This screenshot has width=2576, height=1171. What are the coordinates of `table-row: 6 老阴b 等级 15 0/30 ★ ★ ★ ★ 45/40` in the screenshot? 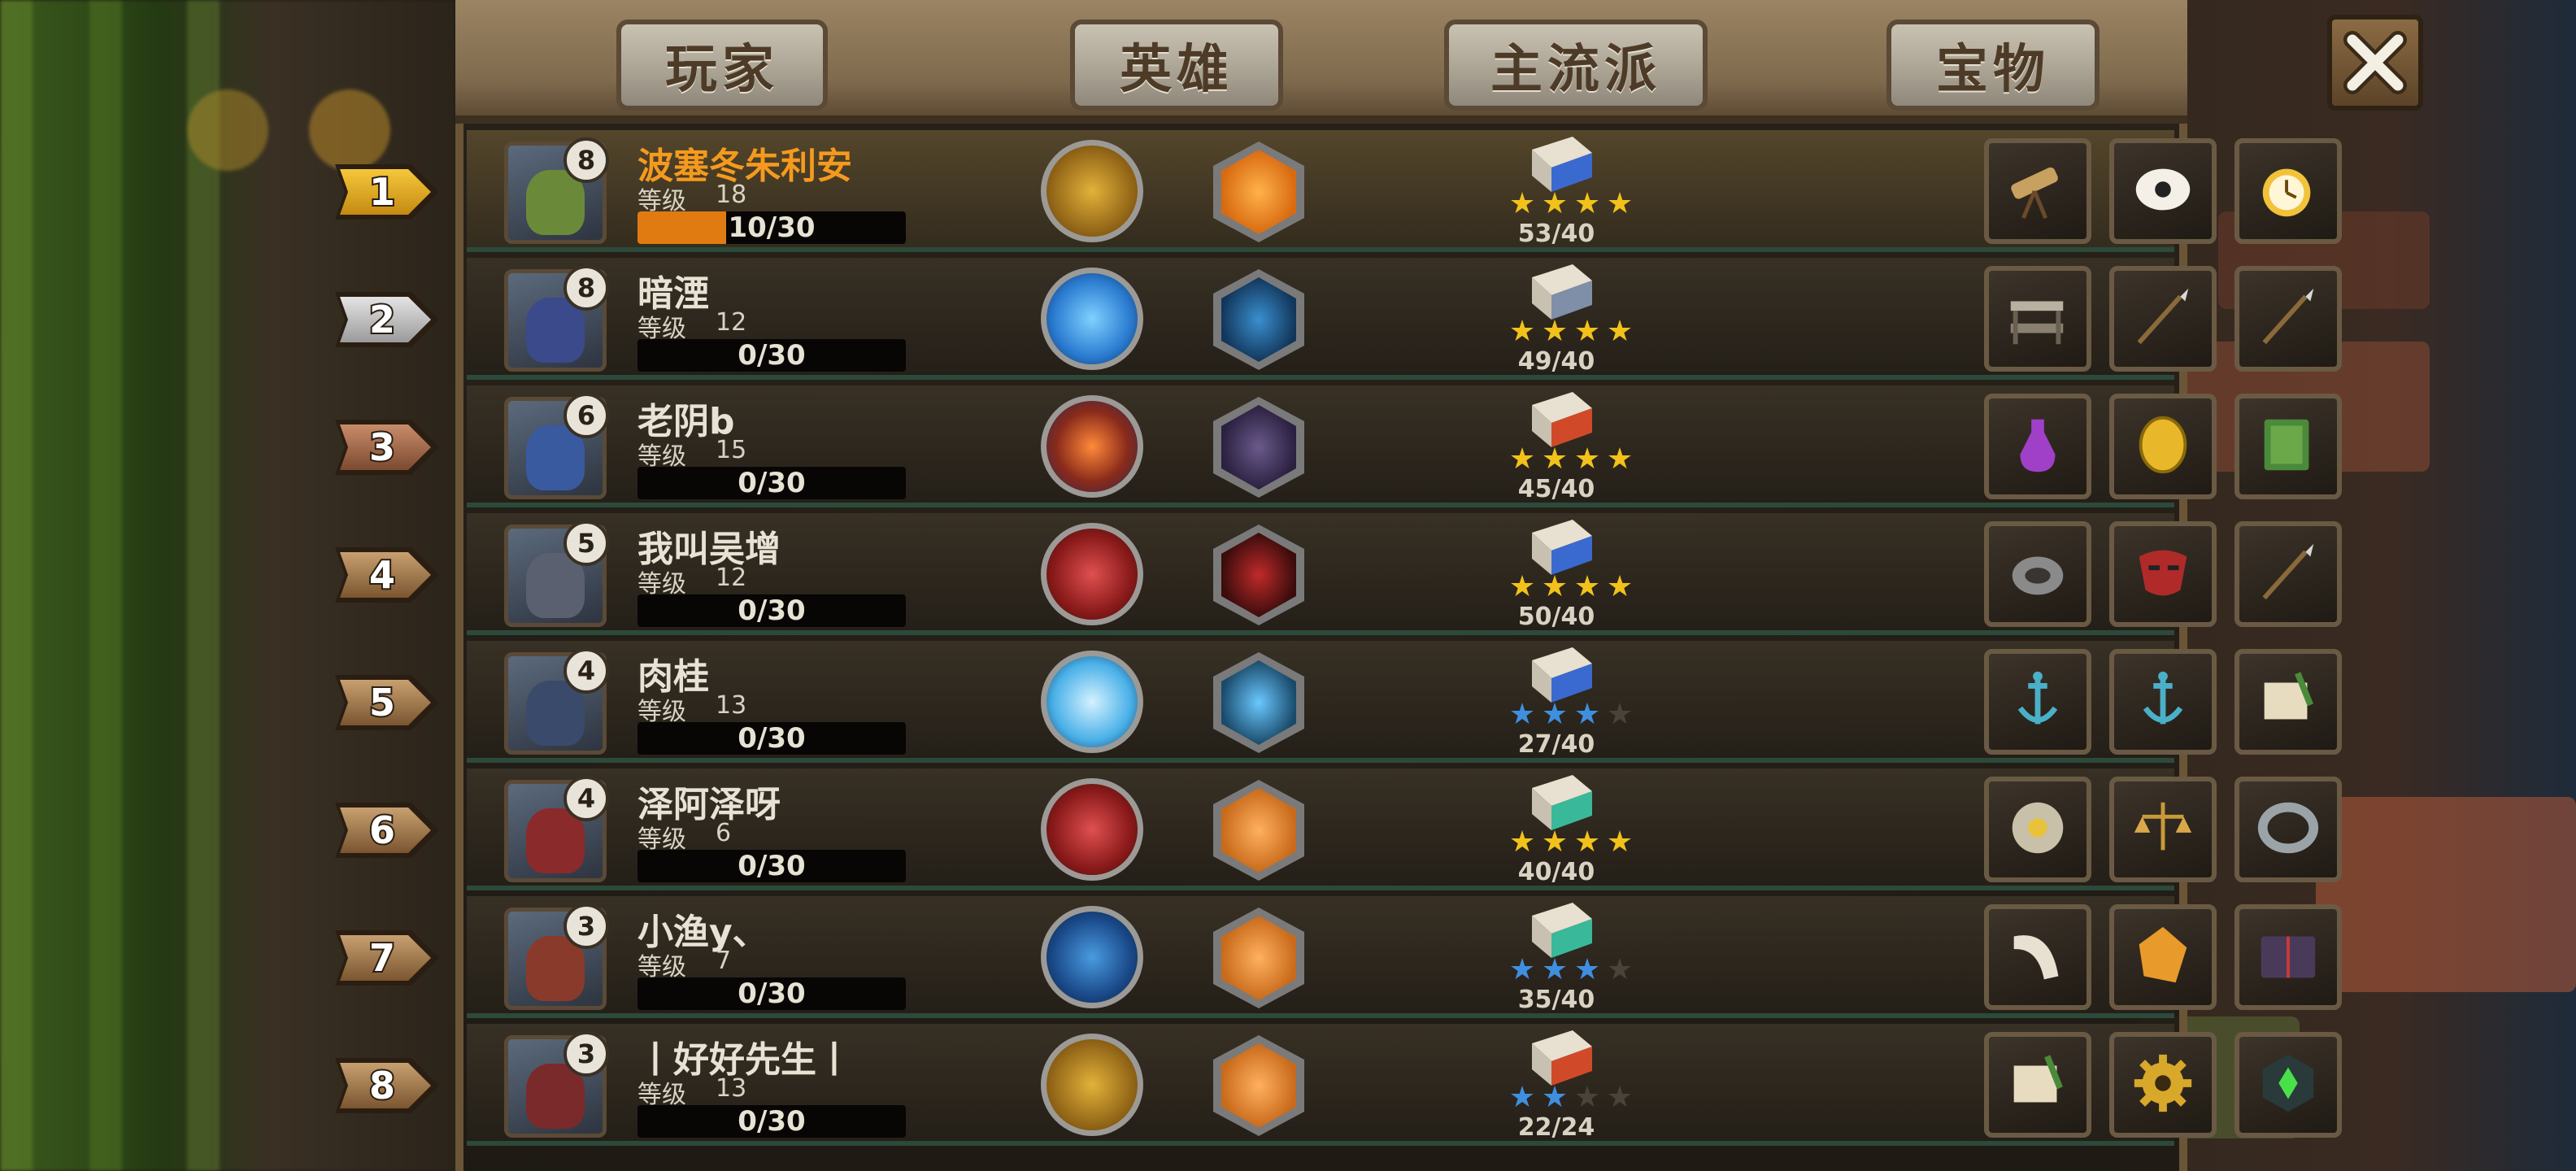 It's located at (1405, 446).